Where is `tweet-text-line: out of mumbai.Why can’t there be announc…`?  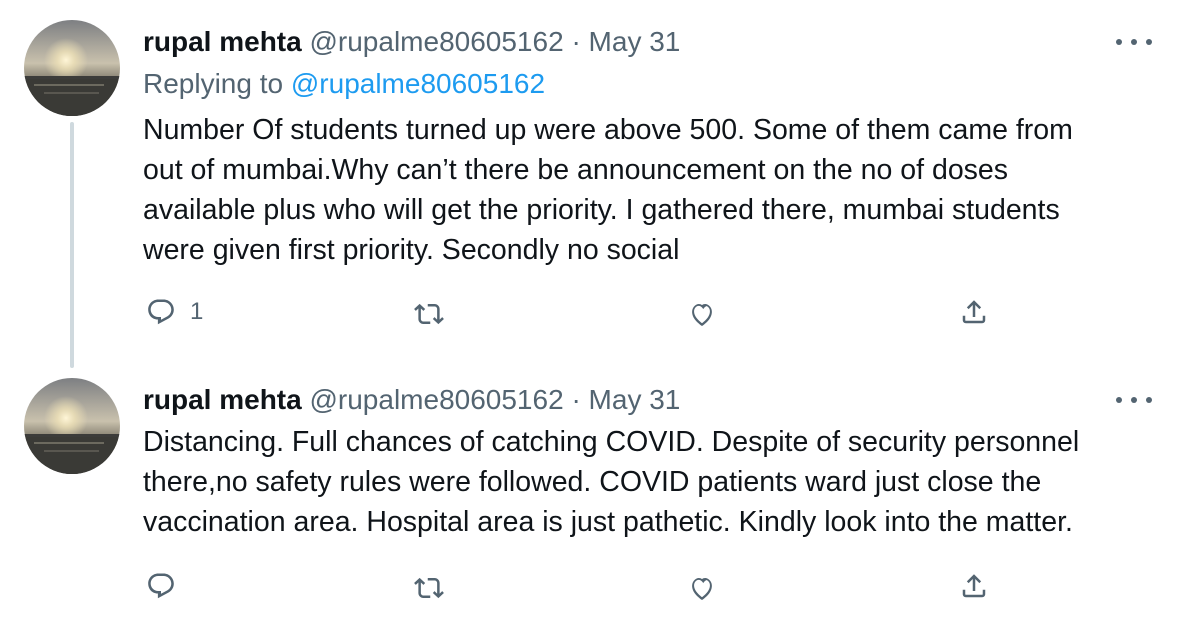
tweet-text-line: out of mumbai.Why can’t there be announc… is located at coordinates (576, 170).